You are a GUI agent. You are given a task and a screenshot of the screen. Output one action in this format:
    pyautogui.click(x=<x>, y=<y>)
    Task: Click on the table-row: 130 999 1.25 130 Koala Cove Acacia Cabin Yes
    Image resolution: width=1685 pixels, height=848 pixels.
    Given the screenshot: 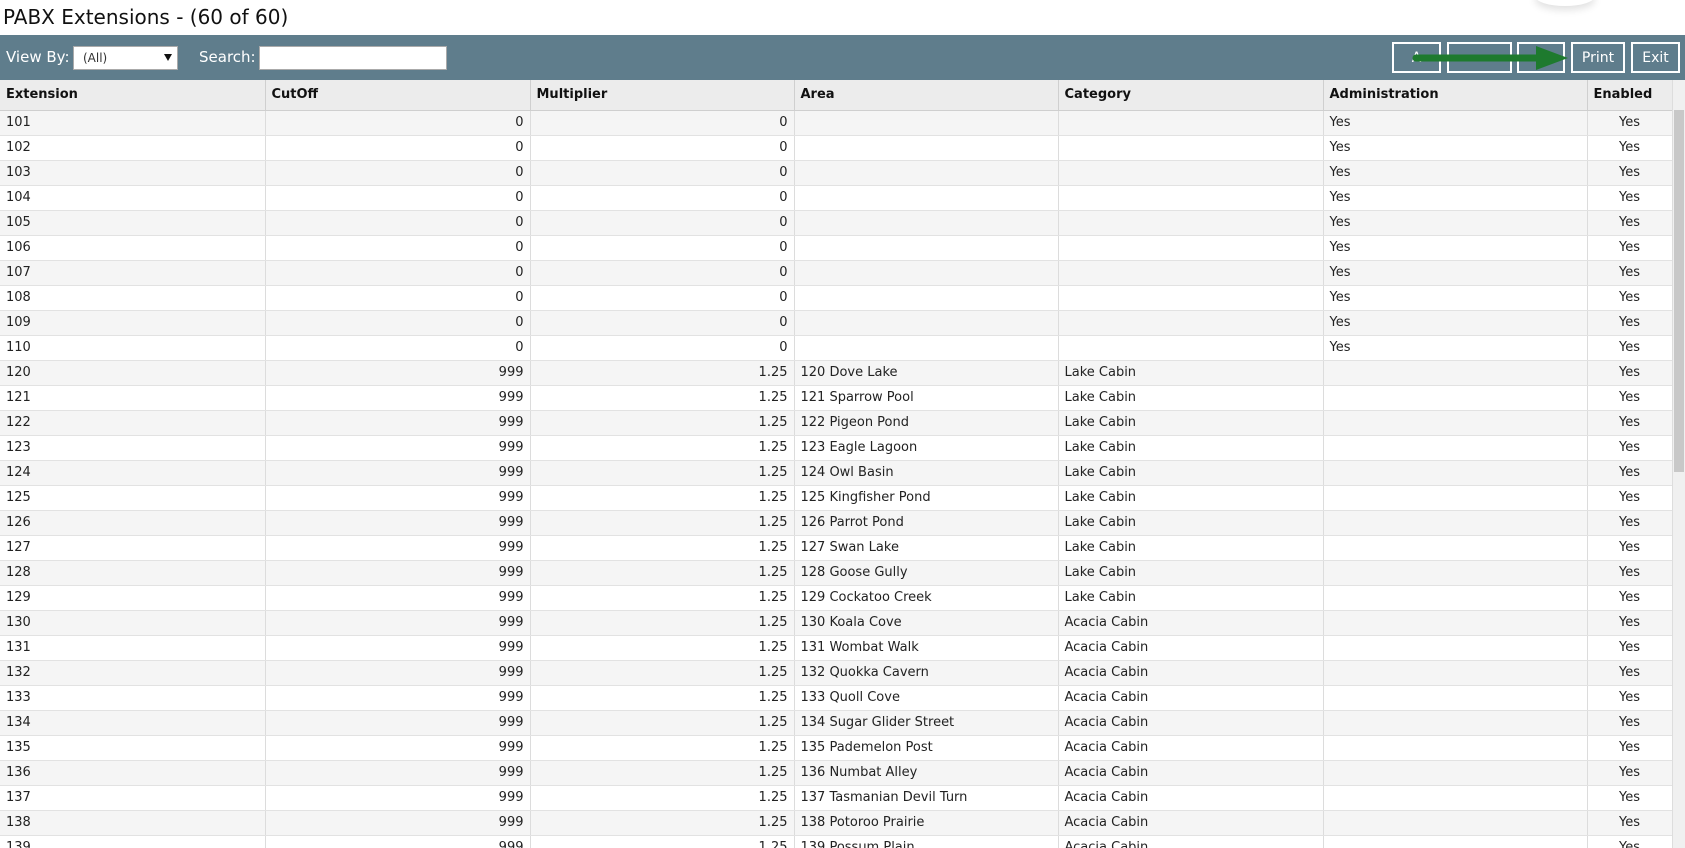 What is the action you would take?
    pyautogui.click(x=836, y=623)
    